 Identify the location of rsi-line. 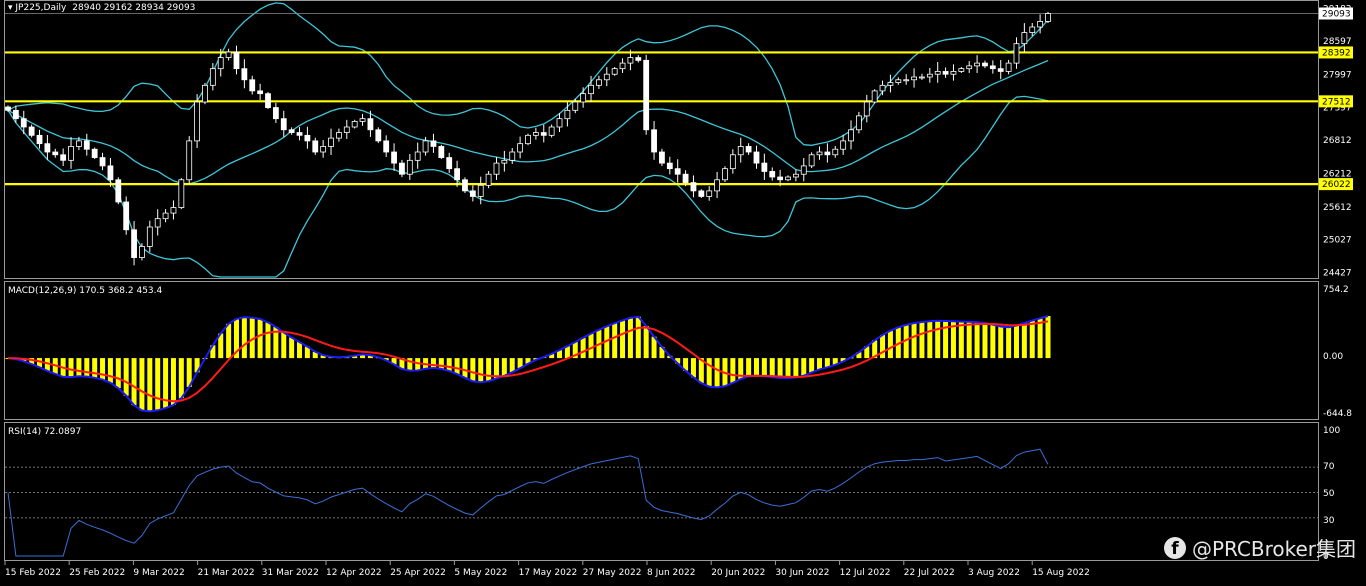
(528, 502).